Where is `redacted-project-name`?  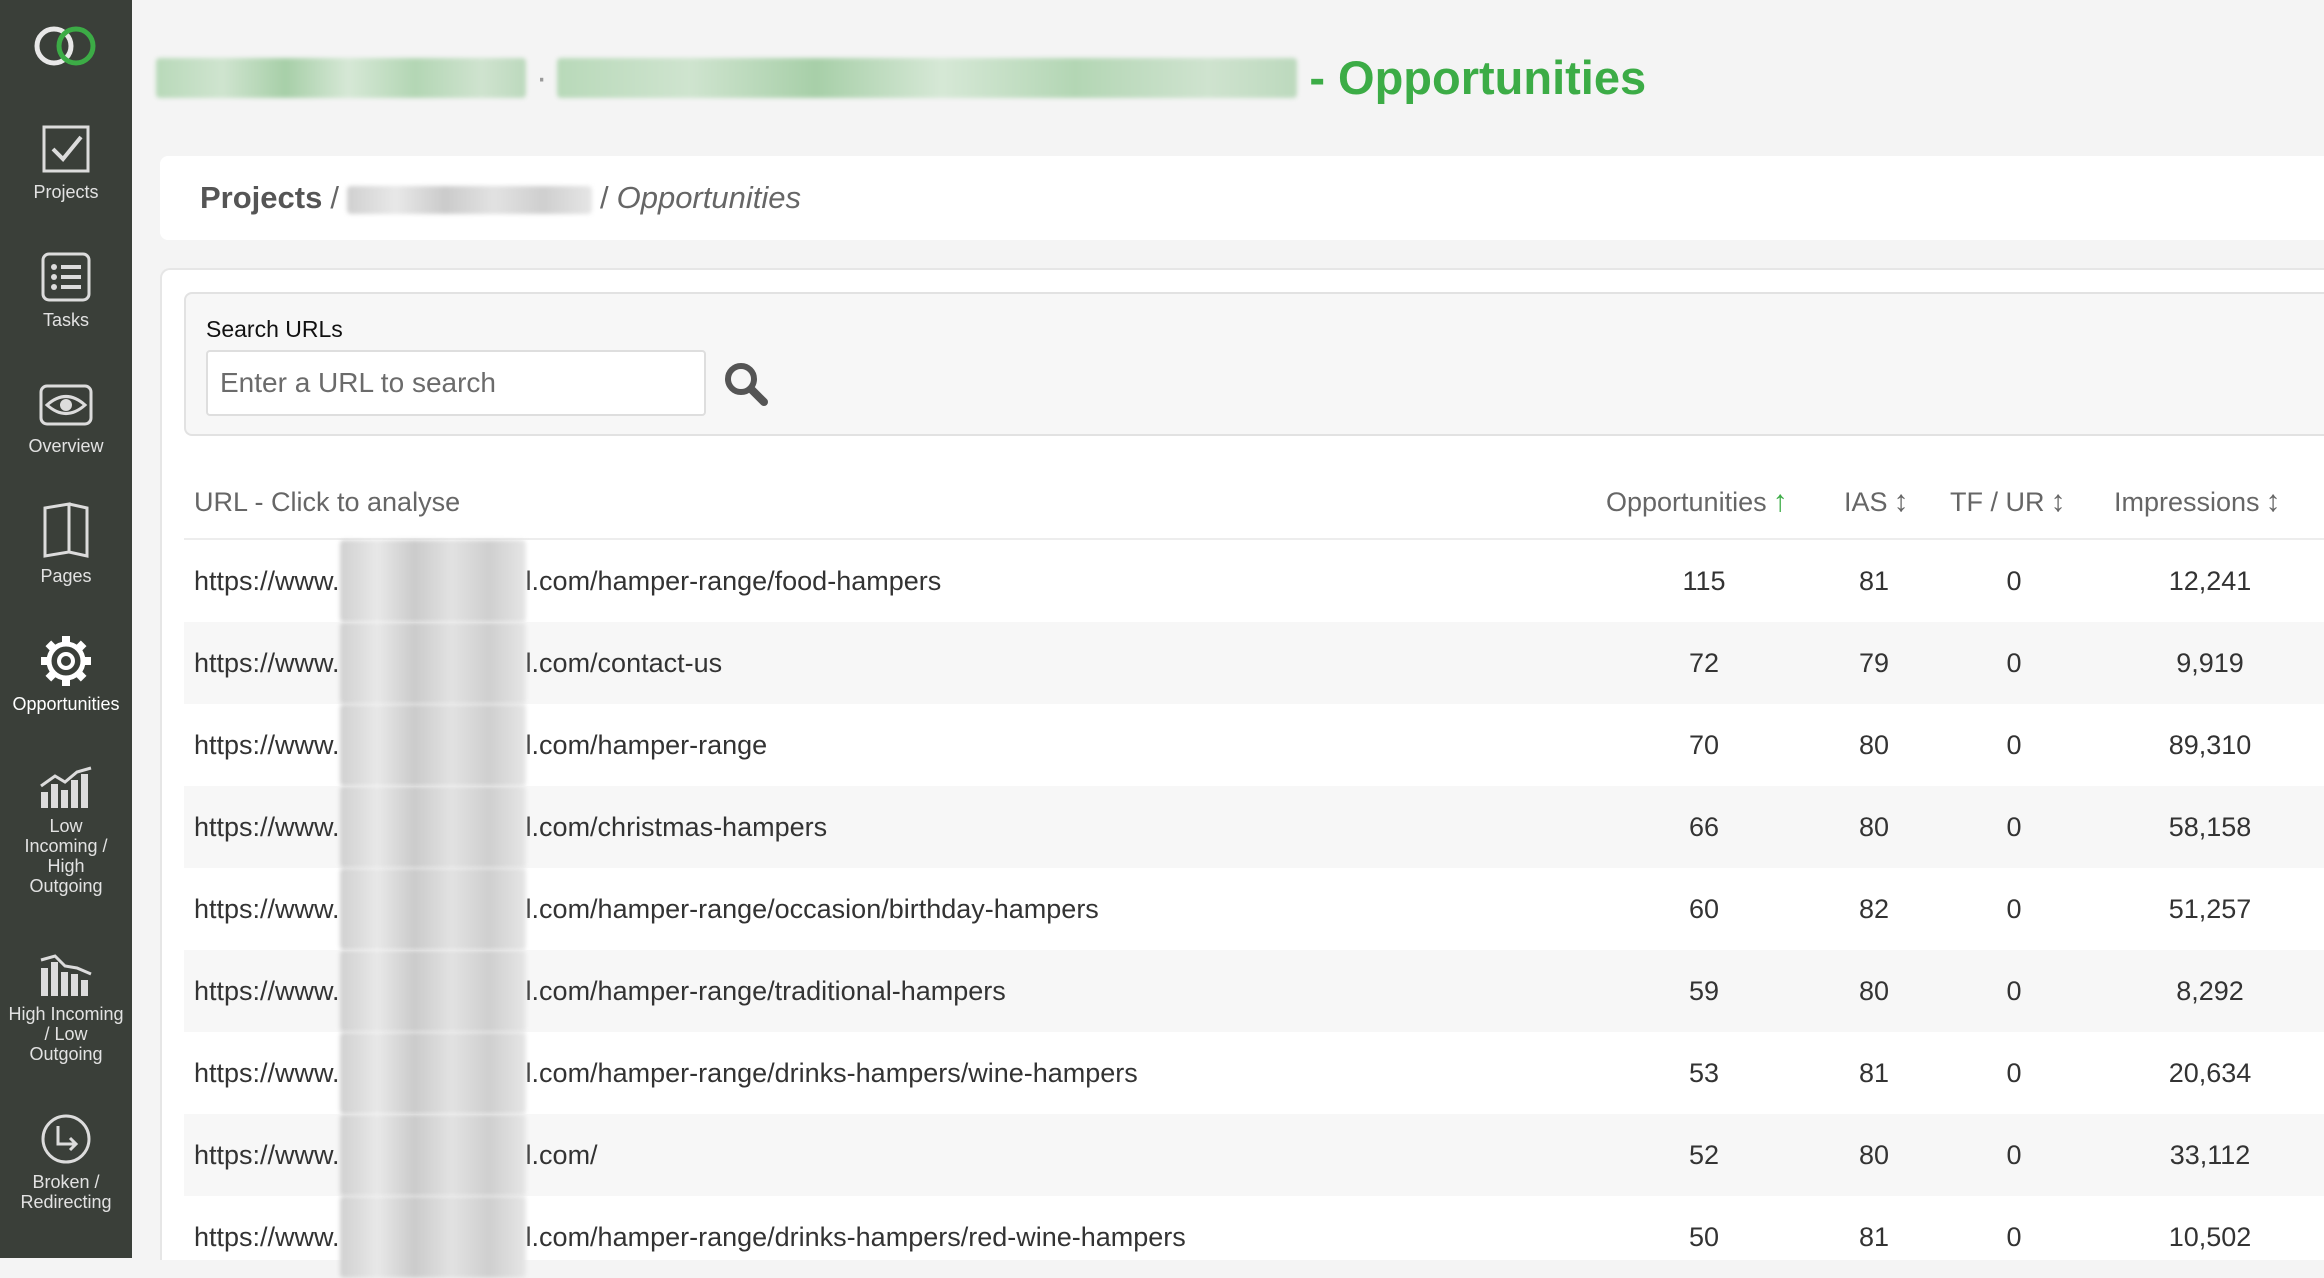
redacted-project-name is located at coordinates (341, 77).